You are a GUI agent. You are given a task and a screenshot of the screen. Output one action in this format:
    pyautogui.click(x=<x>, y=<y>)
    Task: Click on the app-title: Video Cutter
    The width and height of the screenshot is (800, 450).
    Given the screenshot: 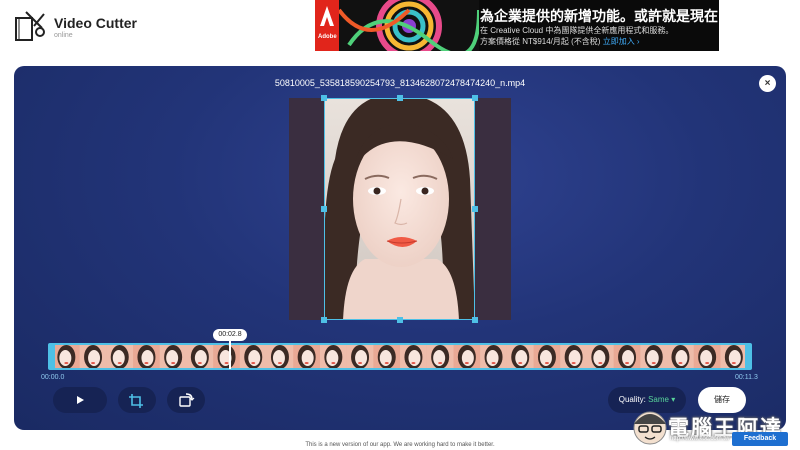 What is the action you would take?
    pyautogui.click(x=95, y=23)
    